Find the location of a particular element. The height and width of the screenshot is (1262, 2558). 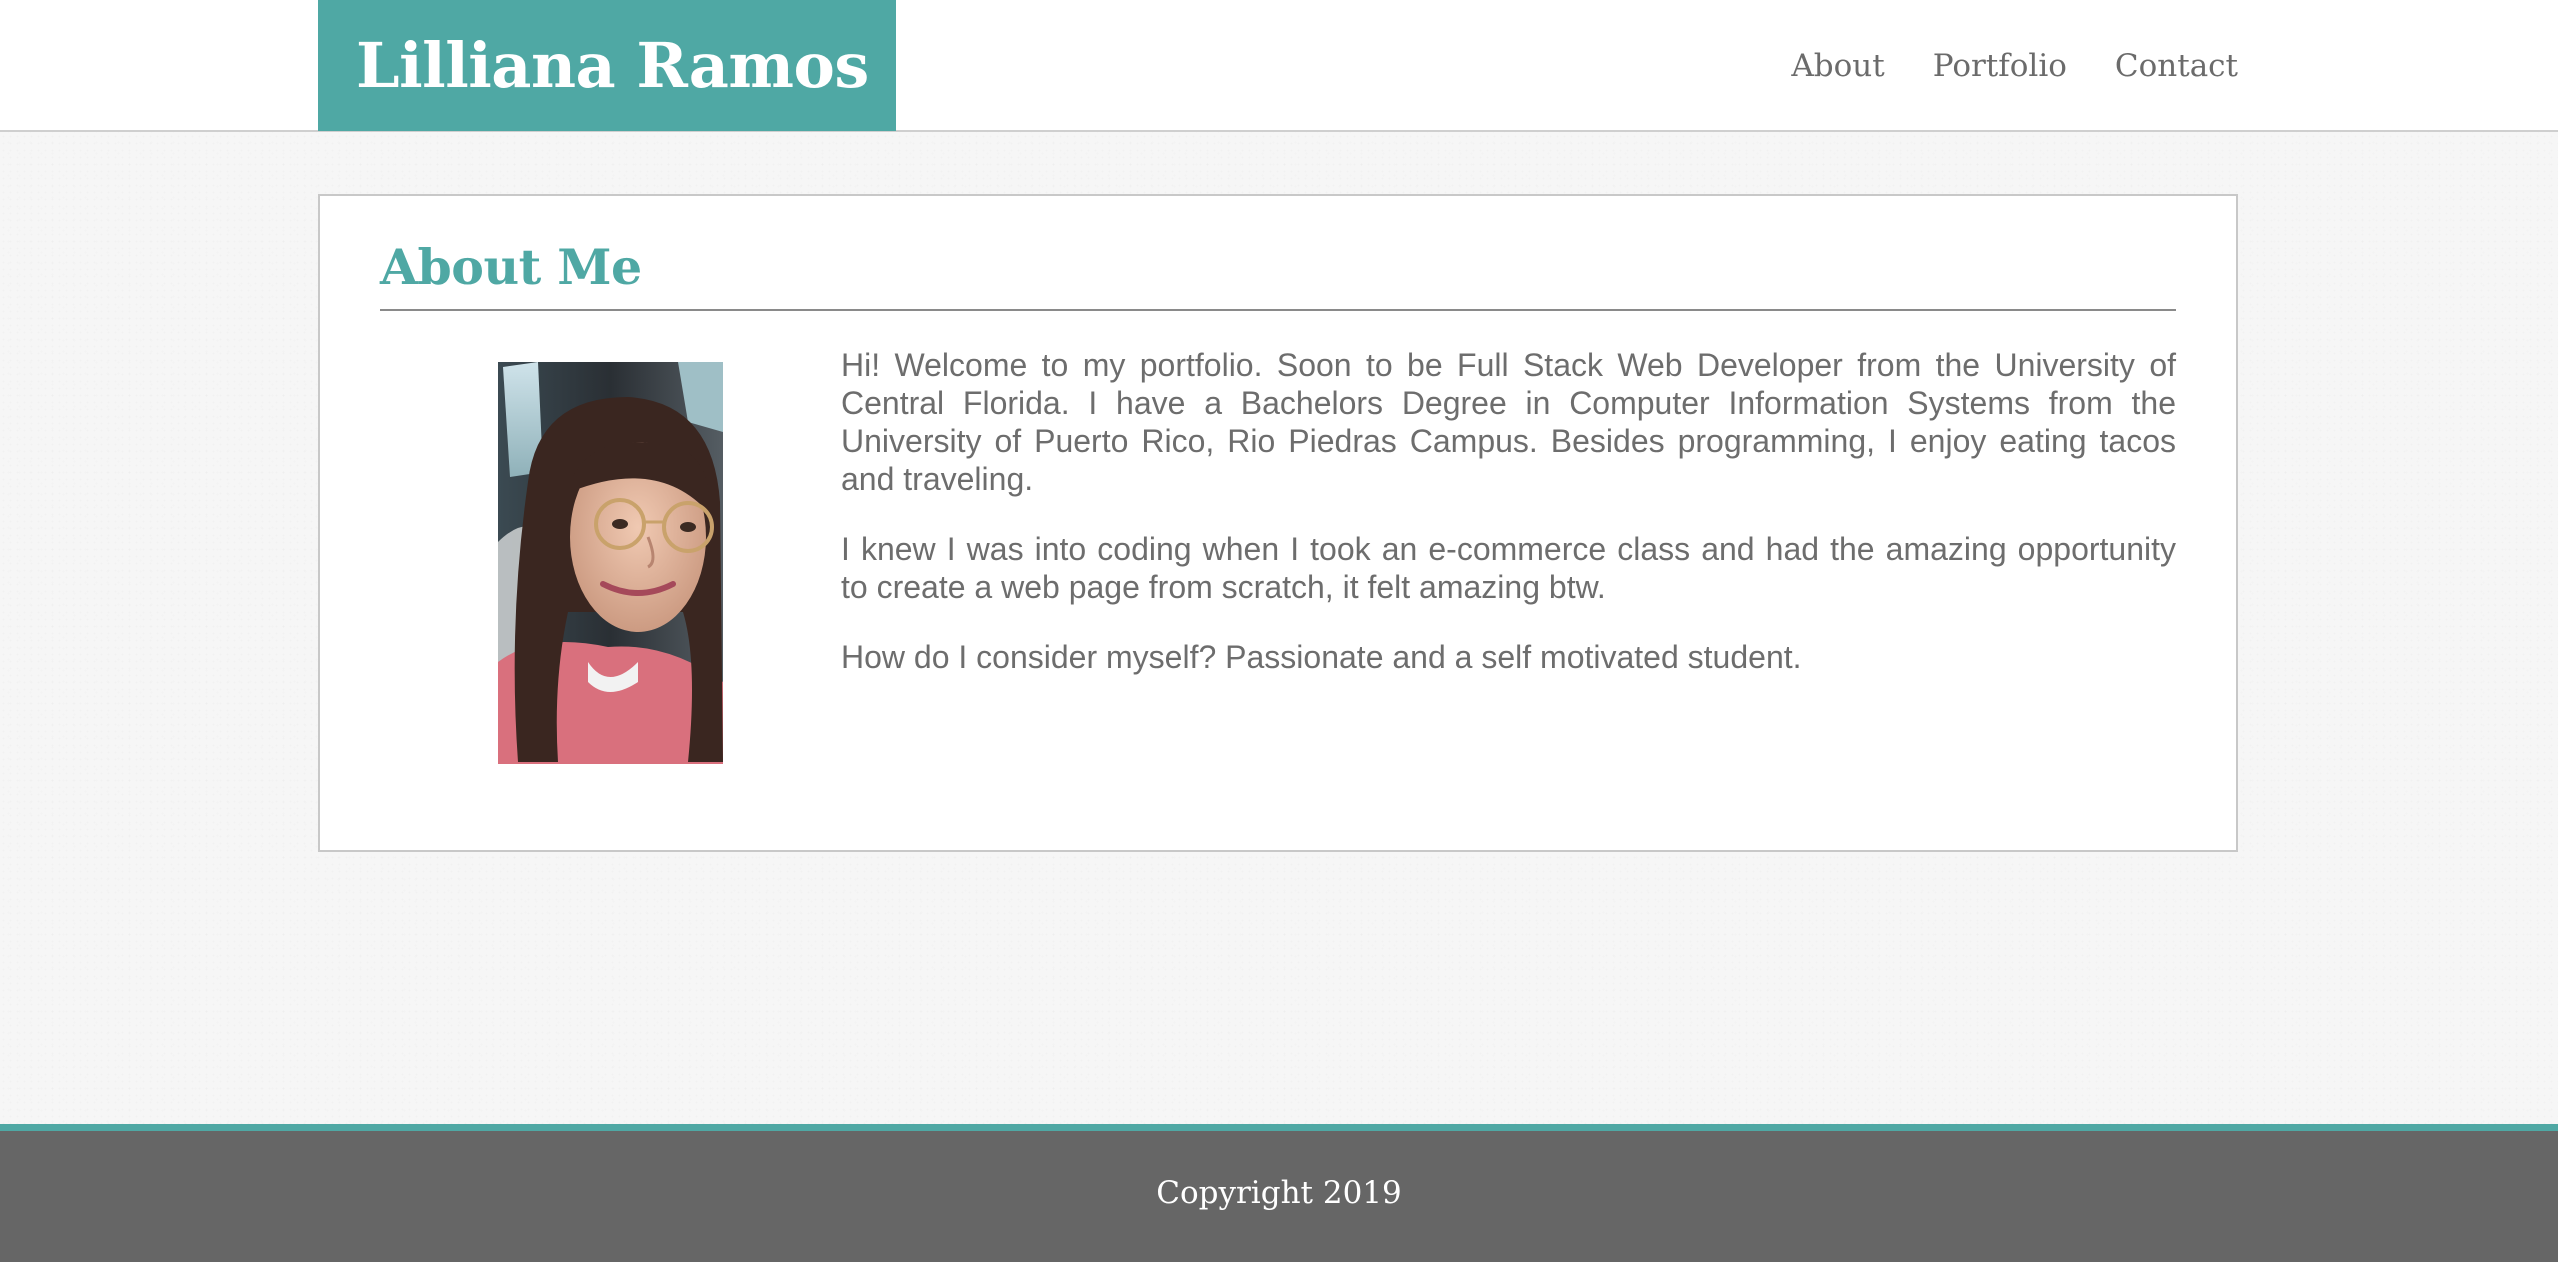

site-title: Lilliana Ramos is located at coordinates (607, 65).